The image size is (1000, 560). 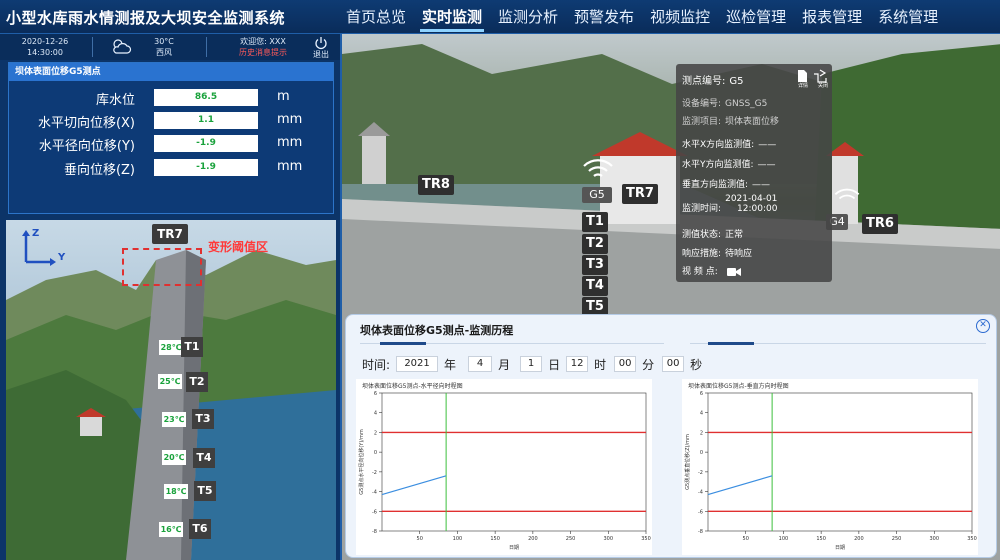 I want to click on power-icon, so click(x=321, y=43).